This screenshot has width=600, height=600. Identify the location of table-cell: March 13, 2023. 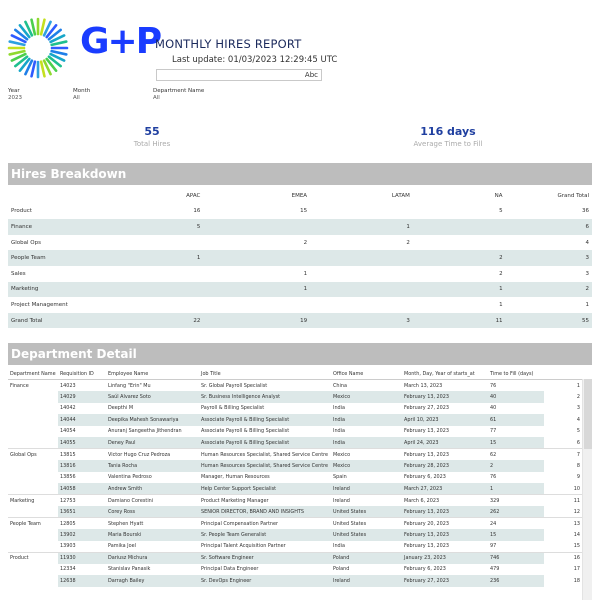
(423, 385).